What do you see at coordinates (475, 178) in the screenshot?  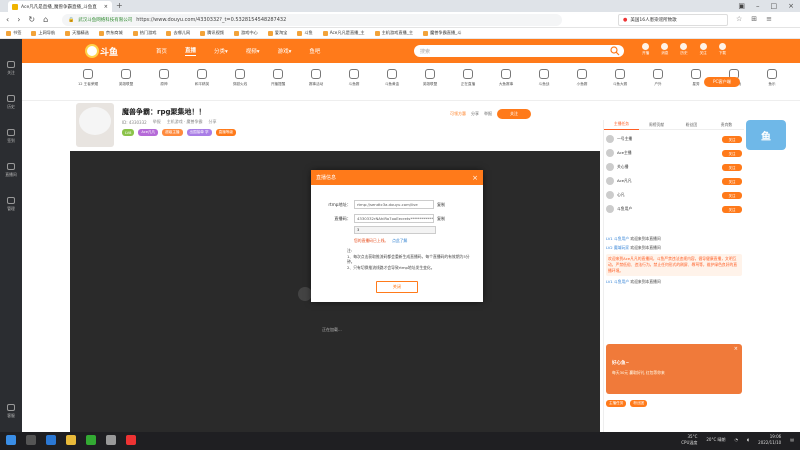 I see `close-icon: ×` at bounding box center [475, 178].